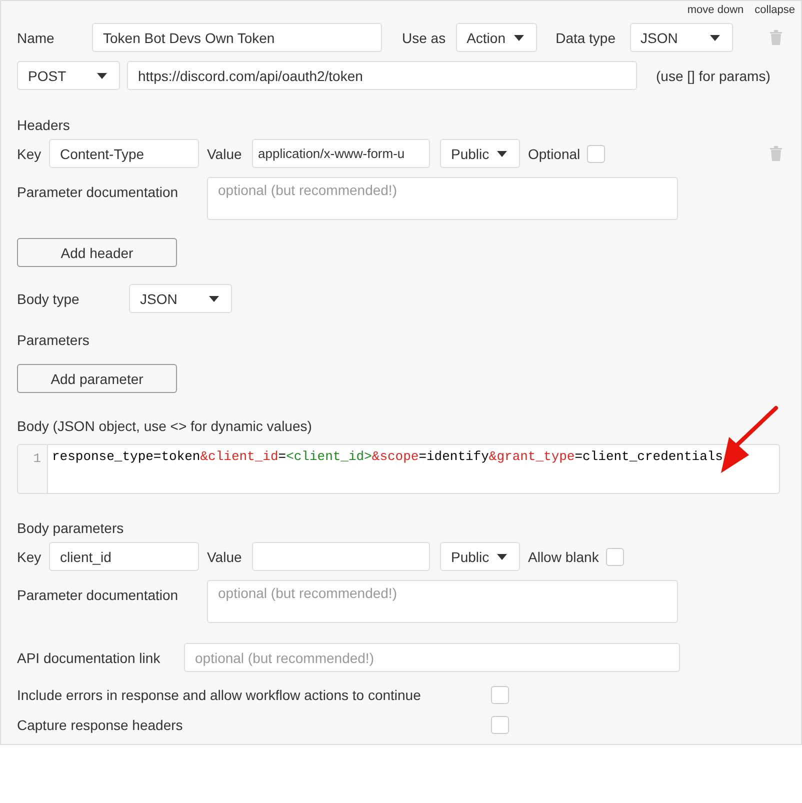  Describe the element at coordinates (97, 378) in the screenshot. I see `add-parameter-button: Add parameter` at that location.